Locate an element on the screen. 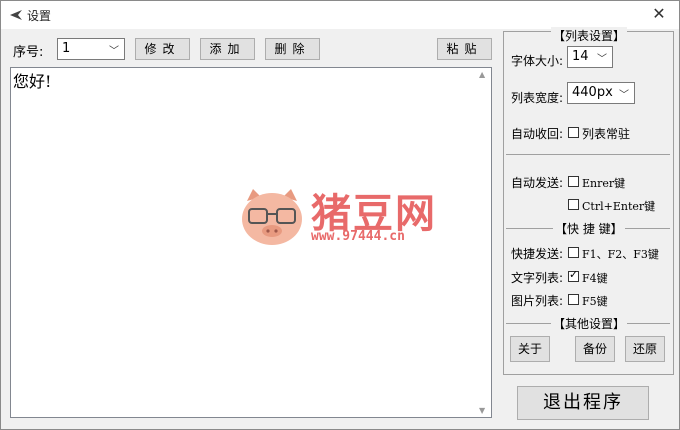 The width and height of the screenshot is (680, 430). ctrl-enter-label: Ctrl+Enter键 is located at coordinates (619, 206).